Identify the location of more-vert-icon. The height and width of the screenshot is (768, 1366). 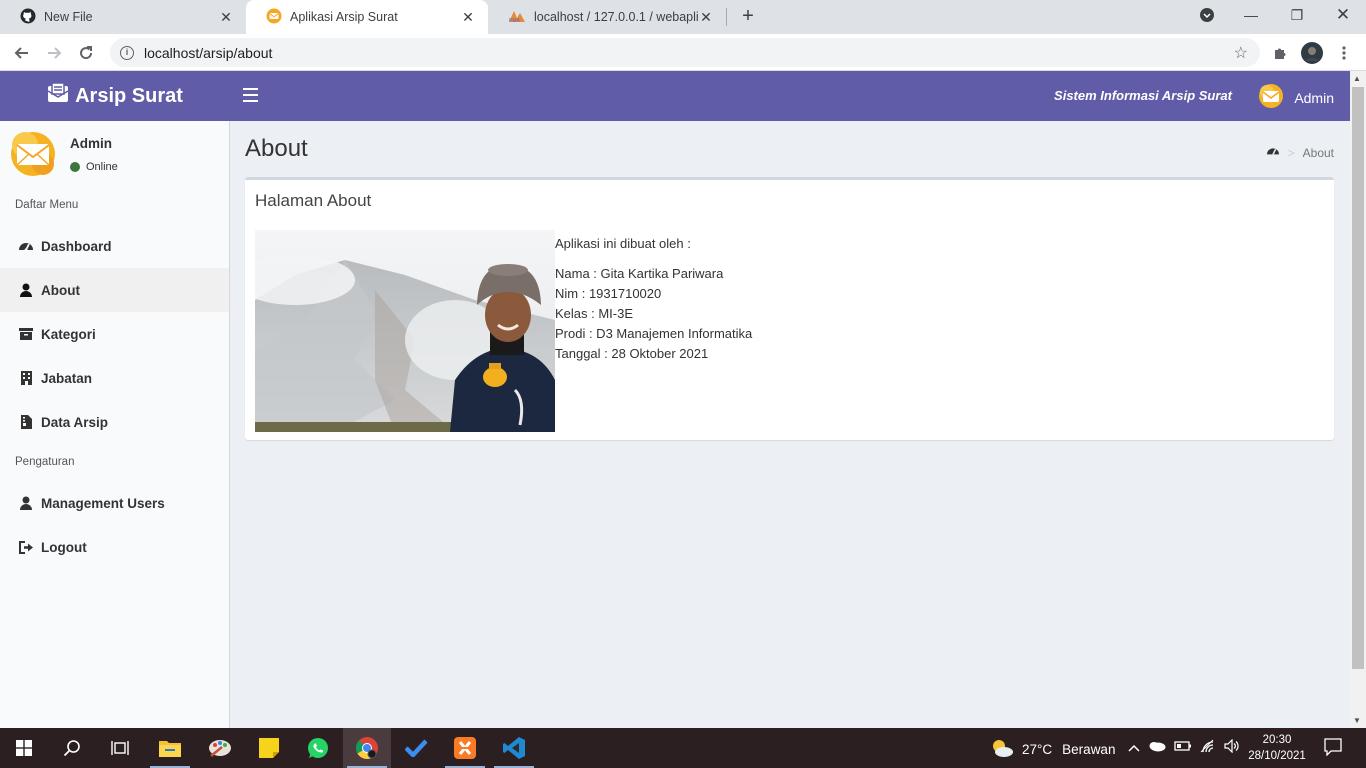
(1344, 53).